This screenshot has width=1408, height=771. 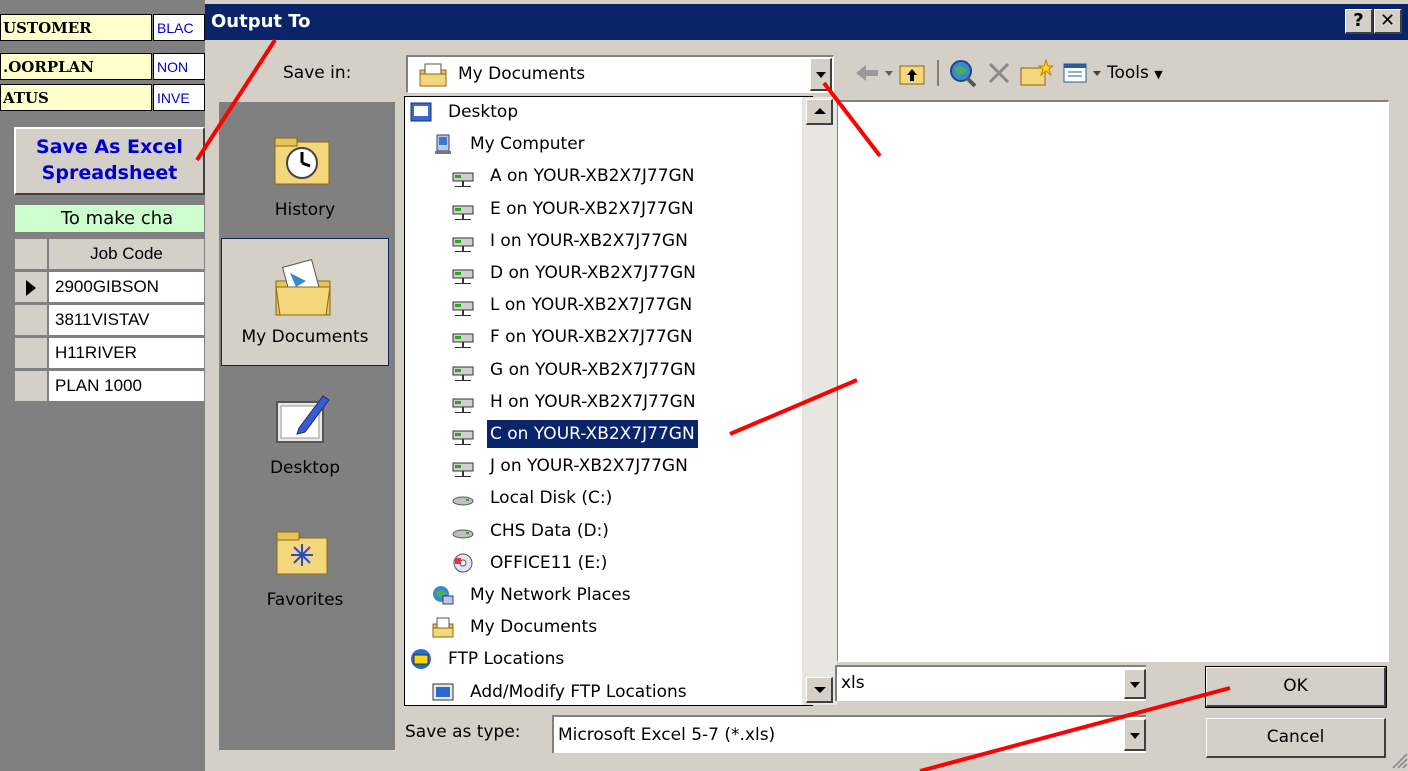 I want to click on favorites-icon, so click(x=302, y=553).